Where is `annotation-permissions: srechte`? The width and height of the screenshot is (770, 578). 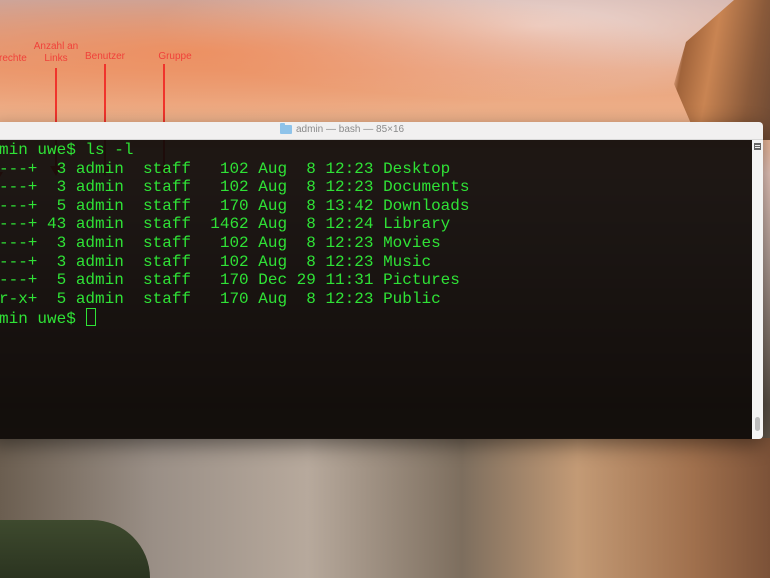
annotation-permissions: srechte is located at coordinates (13, 58).